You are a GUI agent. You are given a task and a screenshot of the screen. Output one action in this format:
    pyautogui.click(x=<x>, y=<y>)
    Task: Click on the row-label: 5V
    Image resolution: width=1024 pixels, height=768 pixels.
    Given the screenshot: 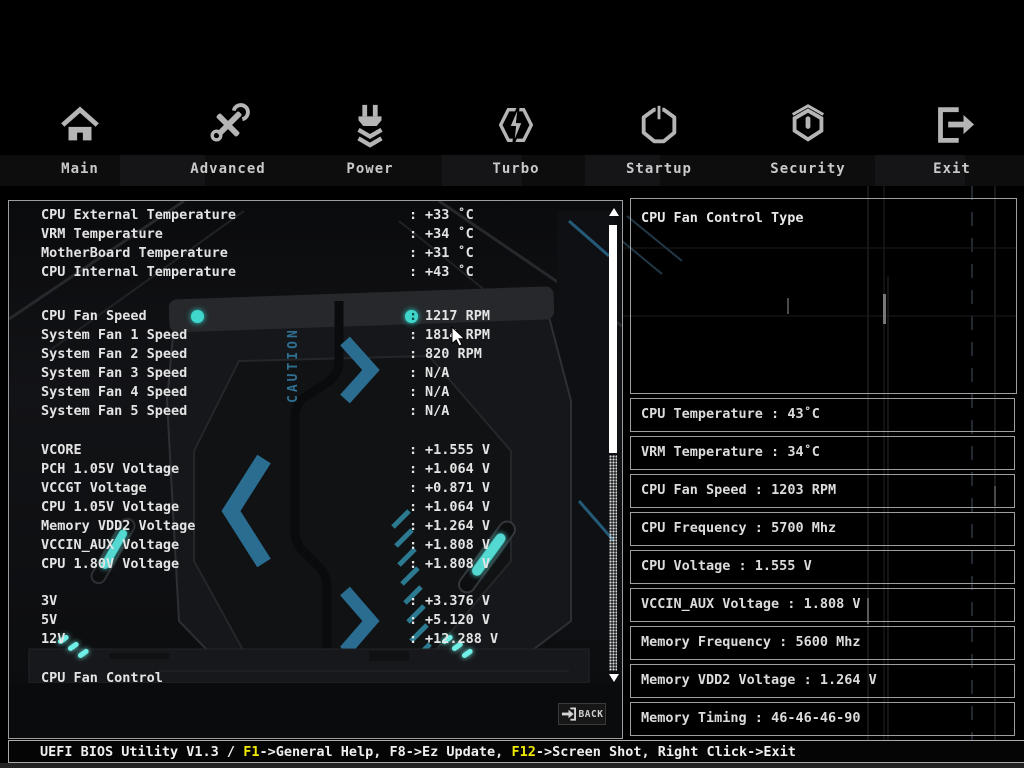 What is the action you would take?
    pyautogui.click(x=49, y=620)
    